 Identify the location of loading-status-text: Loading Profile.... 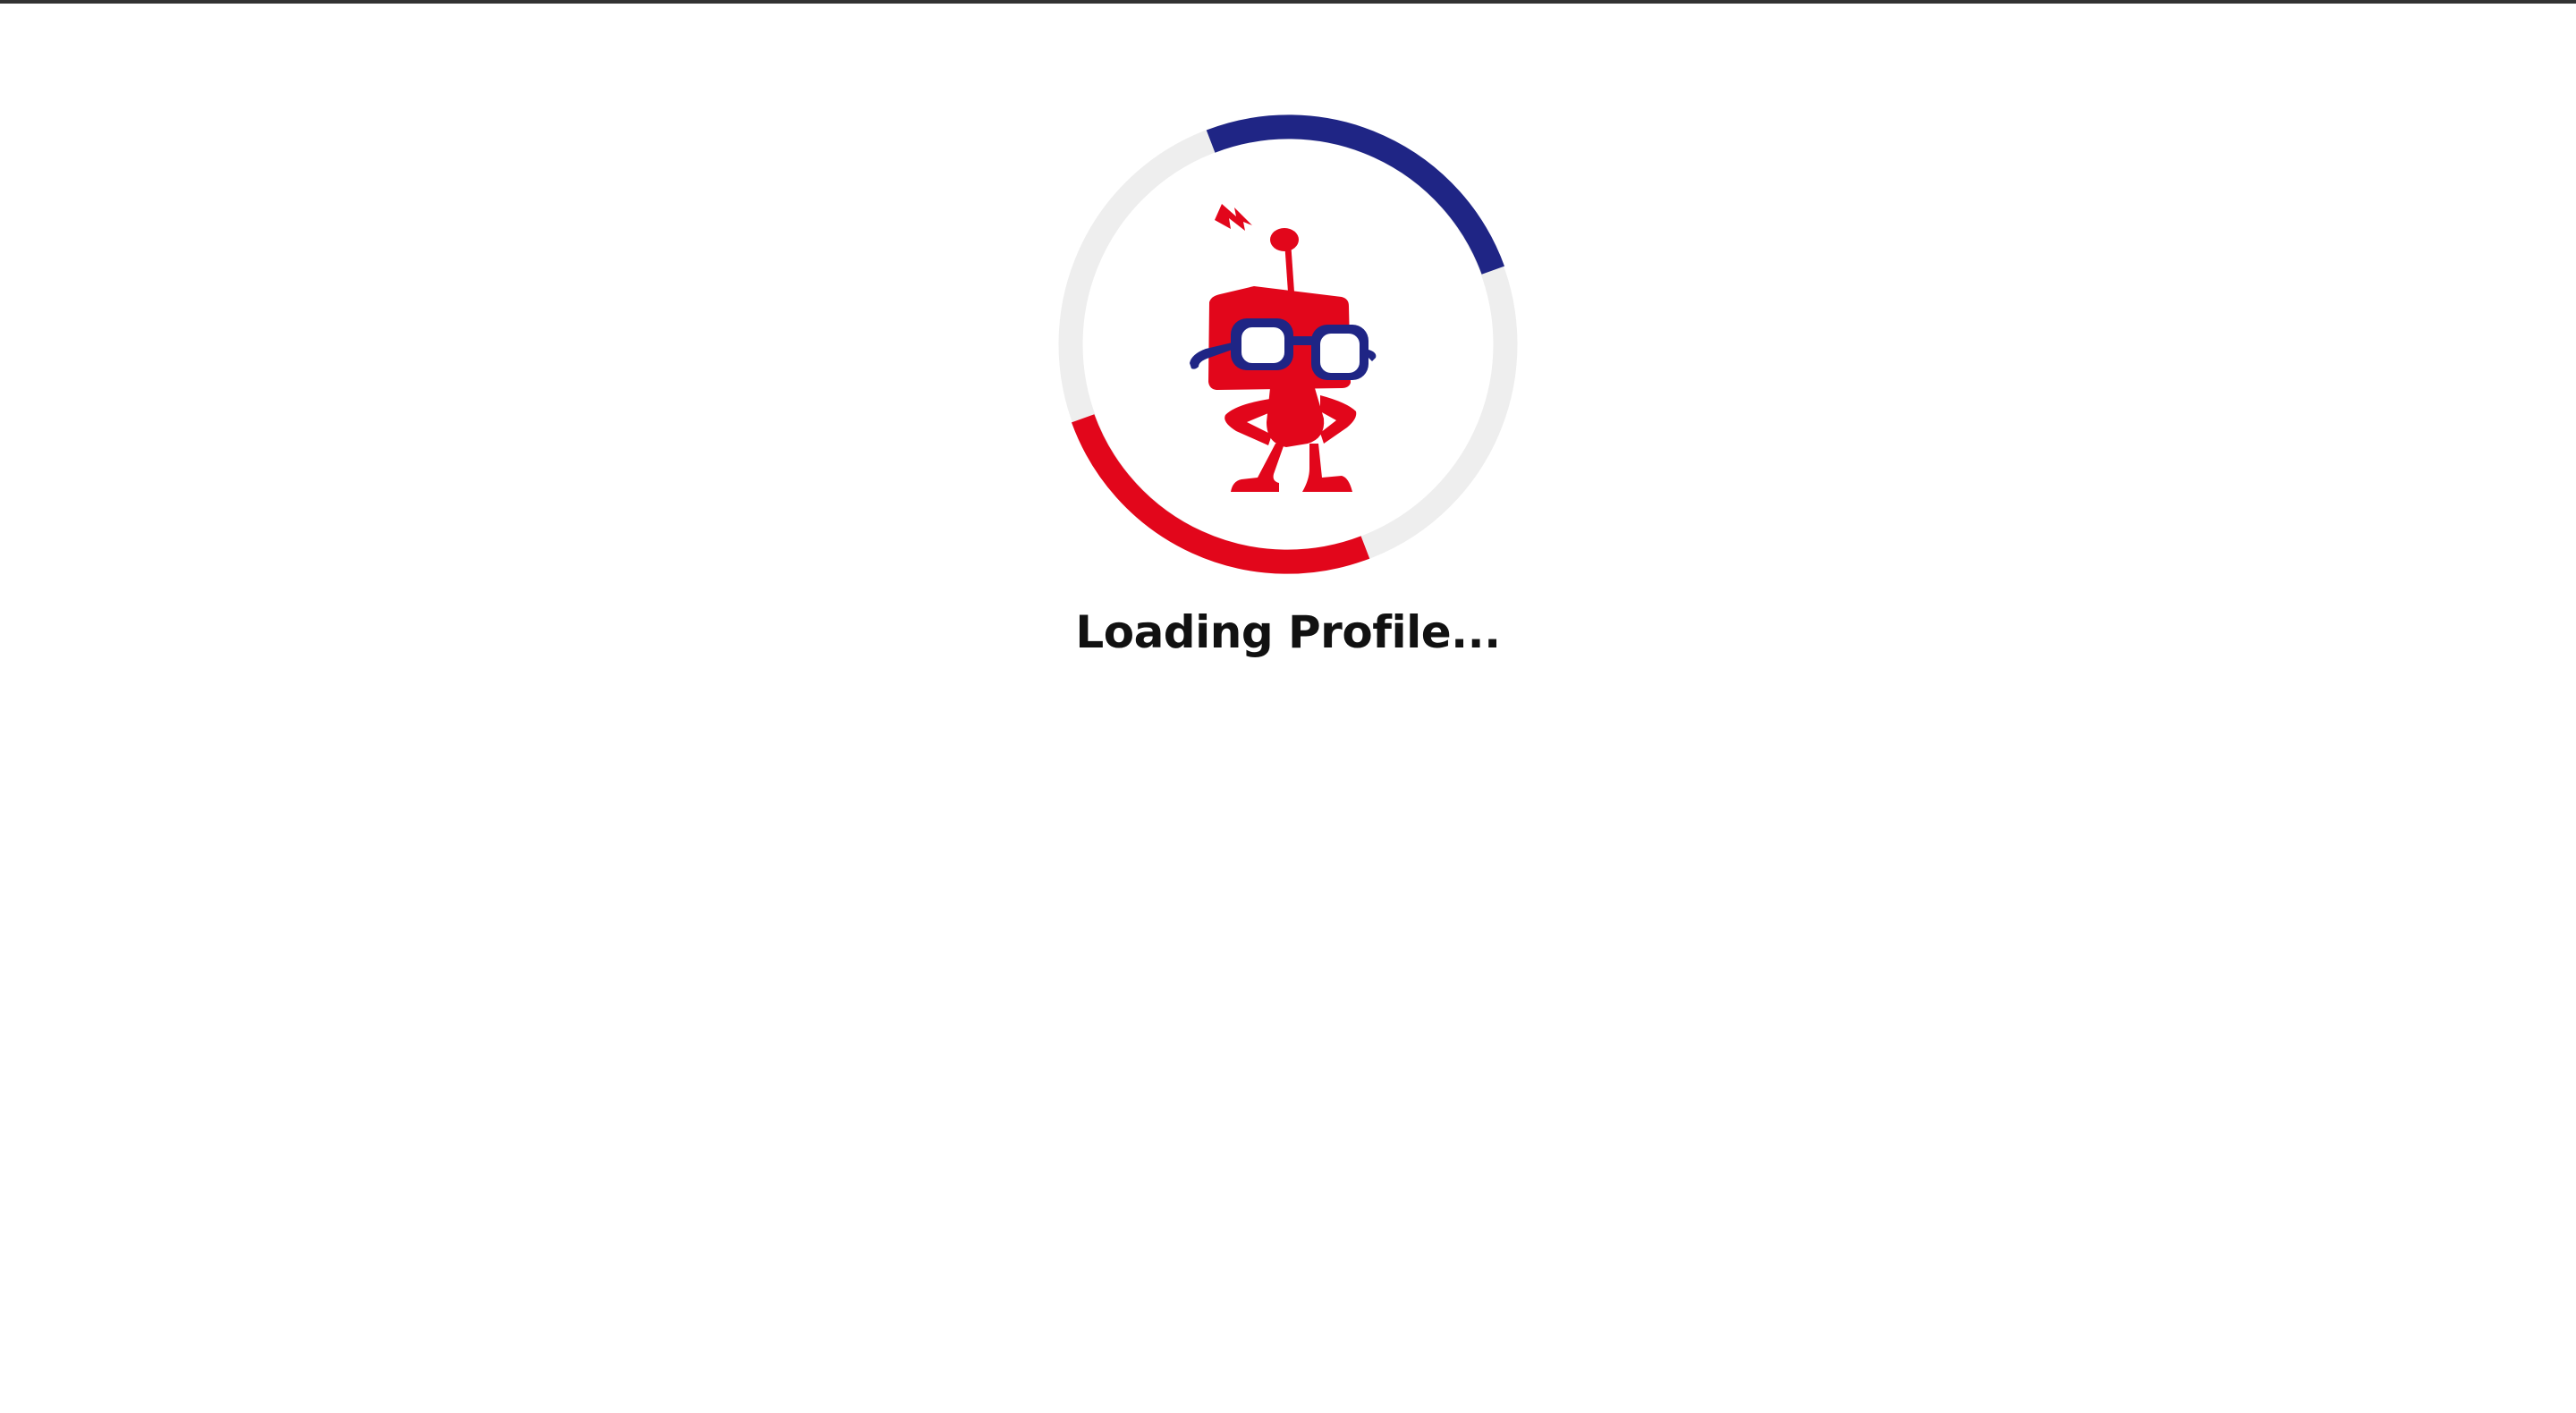
(1288, 632).